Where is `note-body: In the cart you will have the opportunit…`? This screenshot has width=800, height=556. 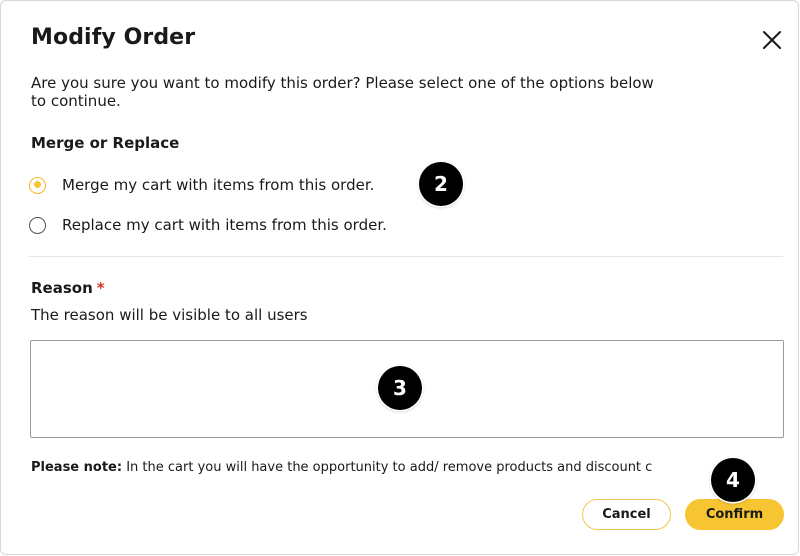
note-body: In the cart you will have the opportunit… is located at coordinates (387, 467).